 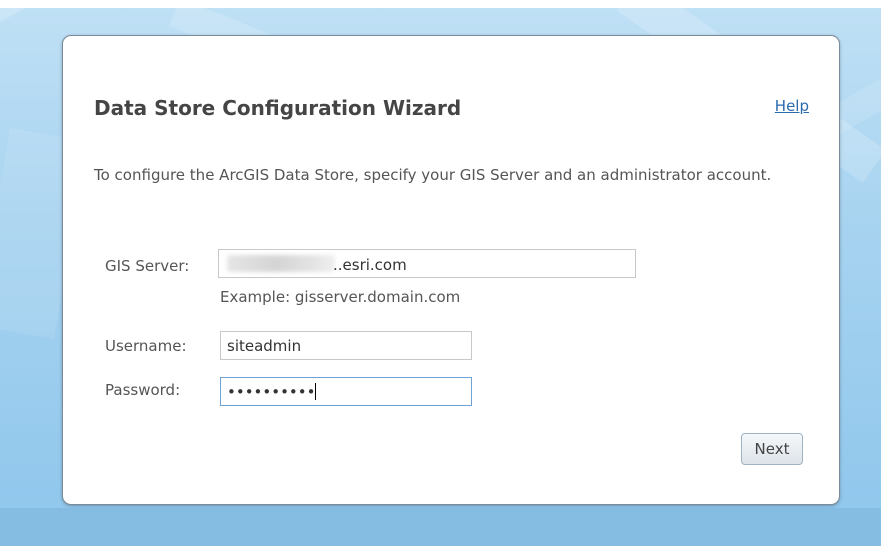 What do you see at coordinates (772, 449) in the screenshot?
I see `next-button: Next` at bounding box center [772, 449].